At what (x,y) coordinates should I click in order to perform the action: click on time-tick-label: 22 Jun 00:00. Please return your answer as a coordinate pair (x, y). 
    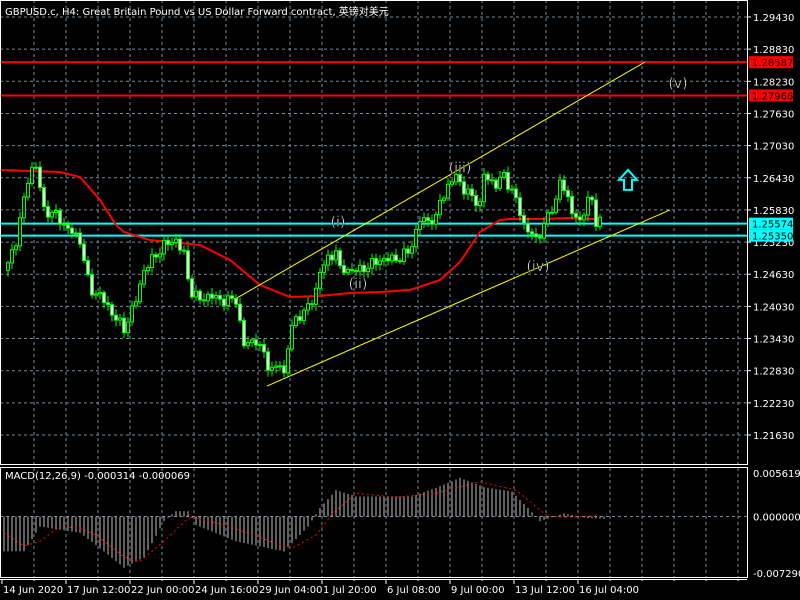
    Looking at the image, I should click on (163, 590).